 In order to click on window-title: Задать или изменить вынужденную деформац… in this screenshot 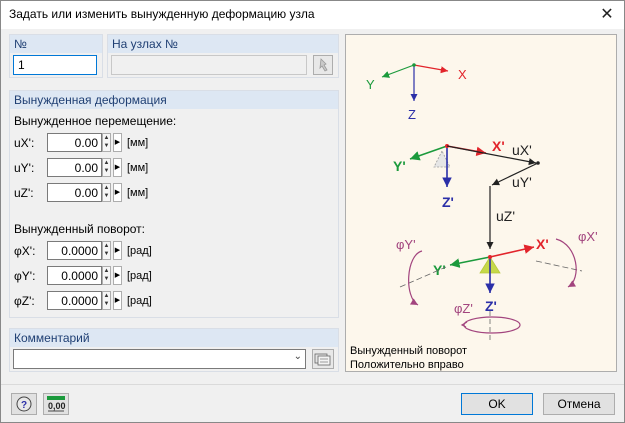, I will do `click(162, 14)`.